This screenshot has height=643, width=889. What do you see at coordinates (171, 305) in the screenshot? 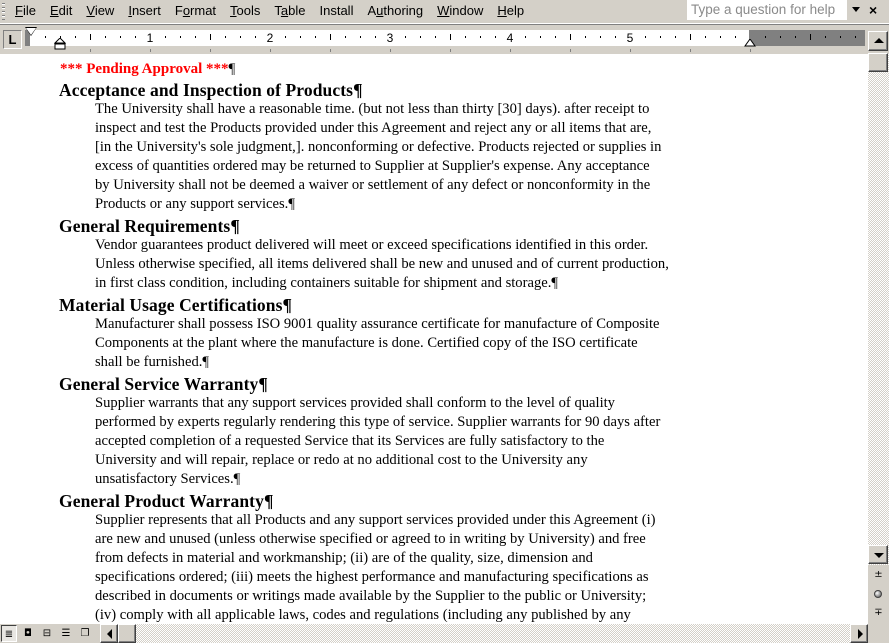
I see `section-heading-text: Material Usage Certifications` at bounding box center [171, 305].